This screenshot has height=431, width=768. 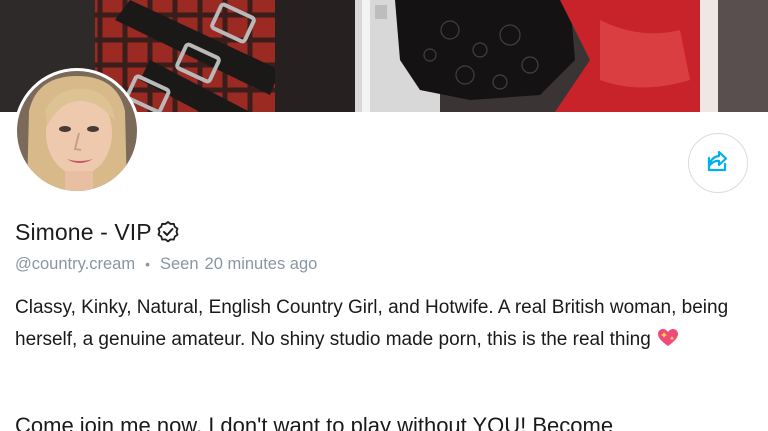 I want to click on profile-meta-row: @country.cream • Seen 20 minutes ago, so click(x=166, y=264).